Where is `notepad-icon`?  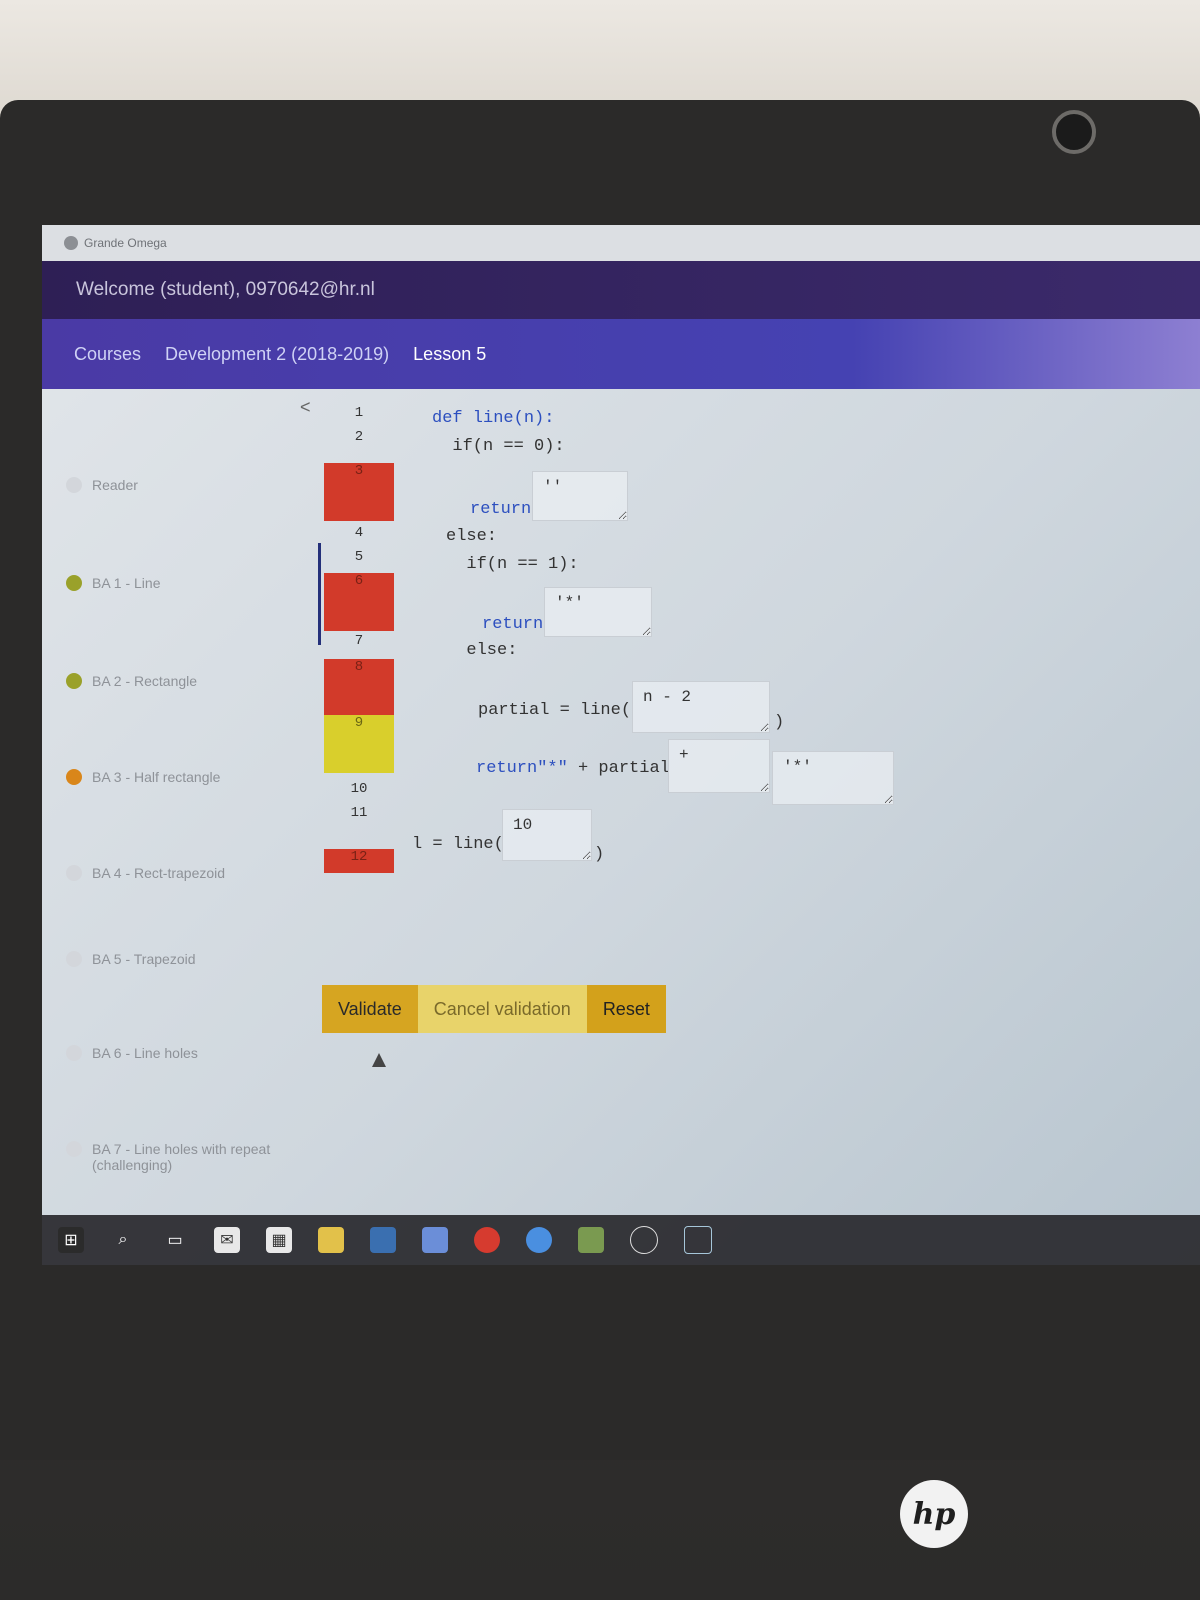
notepad-icon is located at coordinates (435, 1240).